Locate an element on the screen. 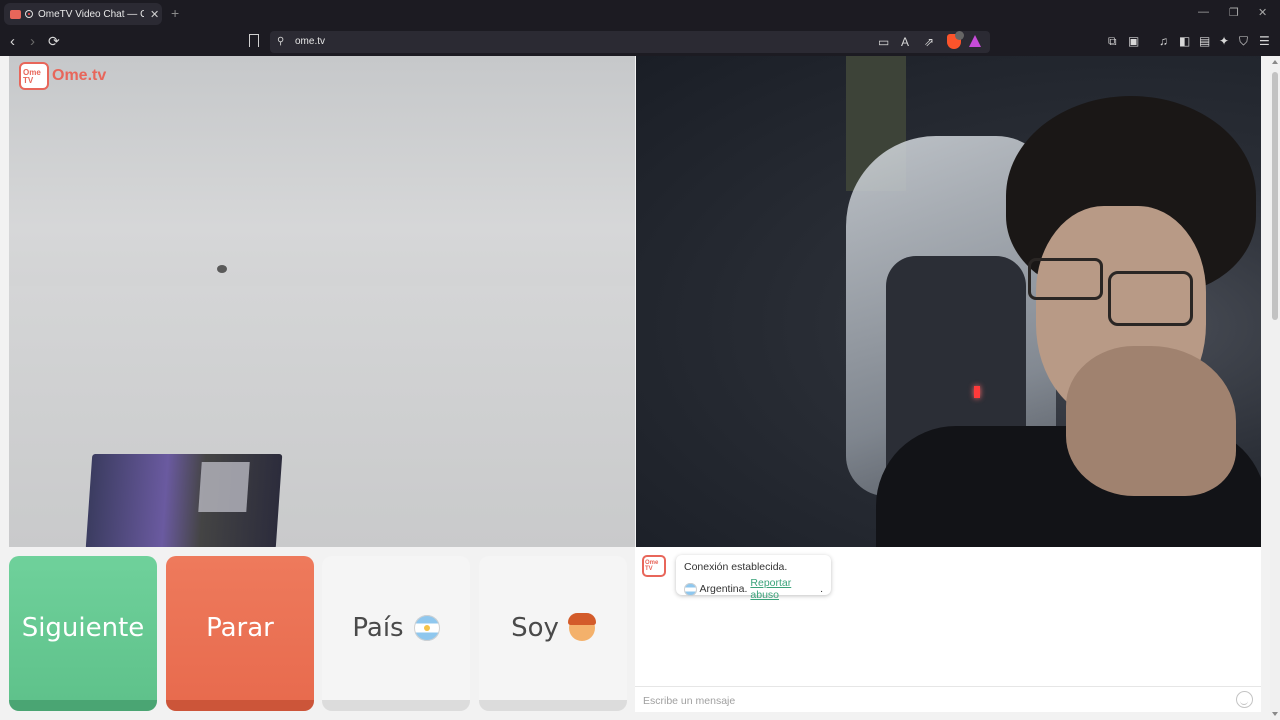  glasses-right-lens is located at coordinates (1150, 298).